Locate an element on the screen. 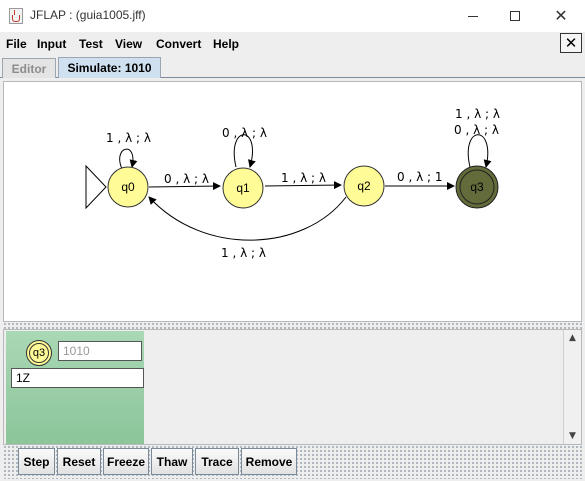 The image size is (585, 481). scroll-up-icon: ▲ is located at coordinates (572, 338).